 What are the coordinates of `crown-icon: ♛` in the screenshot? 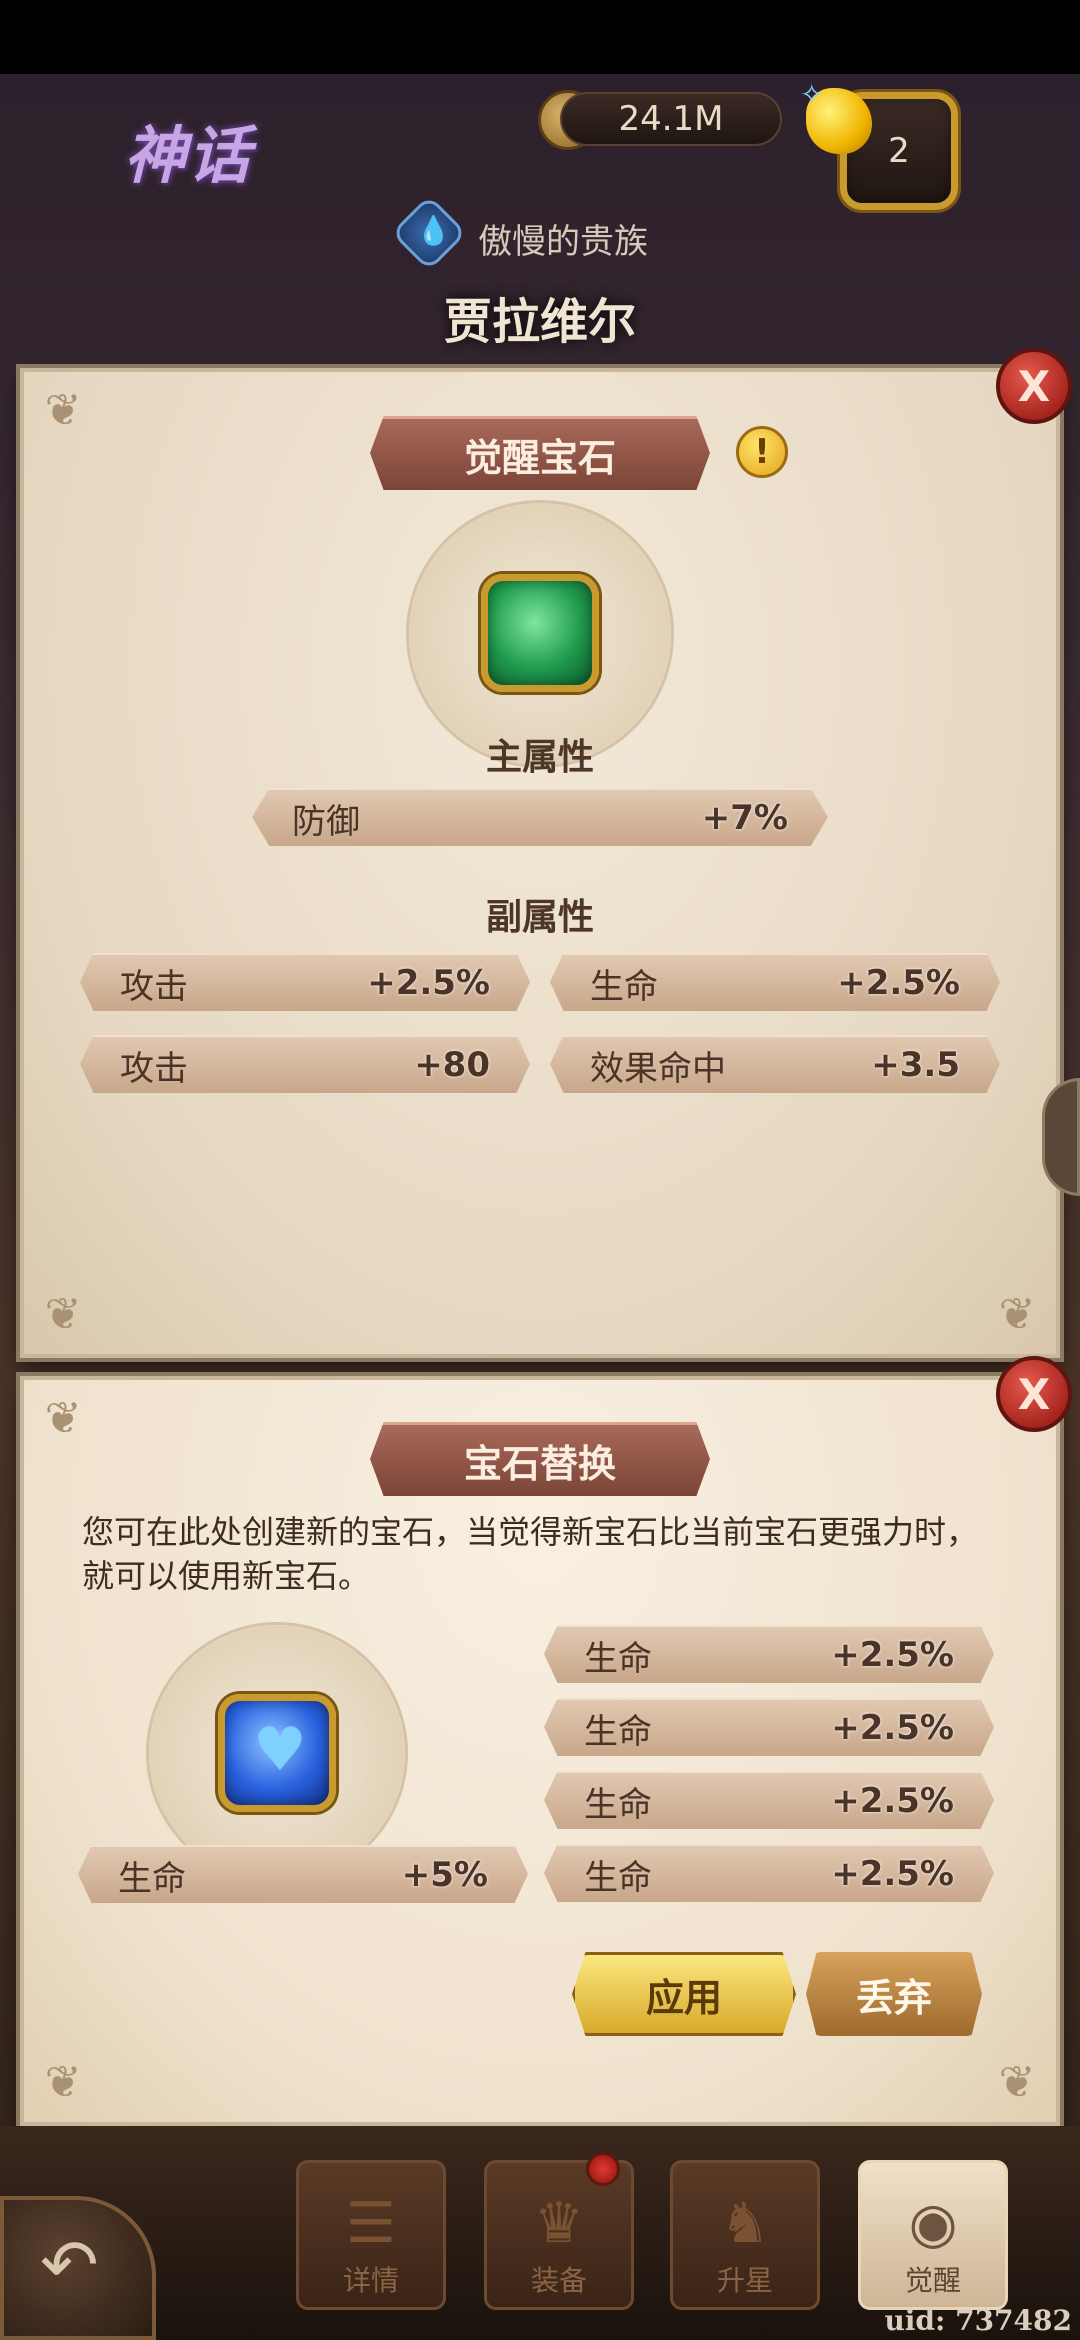 It's located at (559, 2223).